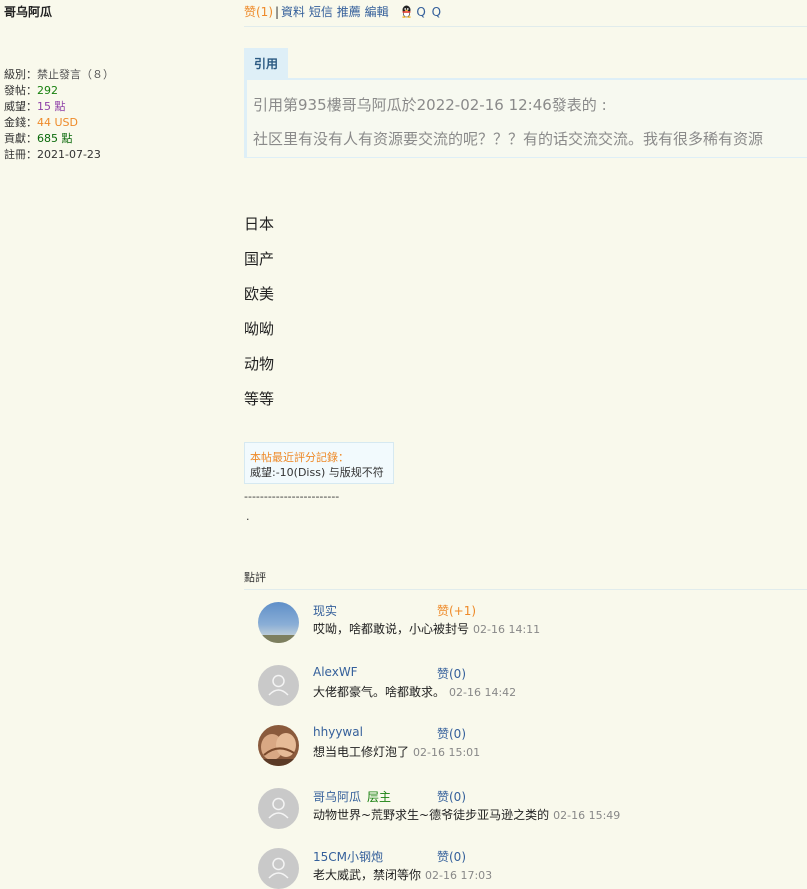  Describe the element at coordinates (456, 610) in the screenshot. I see `comment-like-button: 赞(+1)` at that location.